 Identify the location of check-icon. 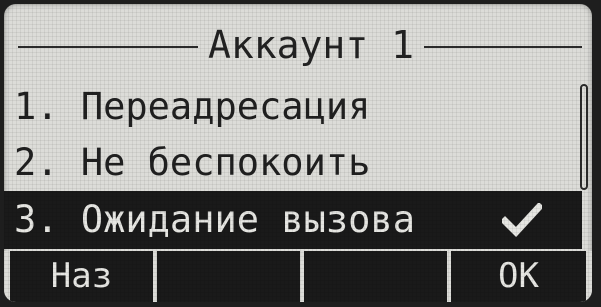
(522, 220).